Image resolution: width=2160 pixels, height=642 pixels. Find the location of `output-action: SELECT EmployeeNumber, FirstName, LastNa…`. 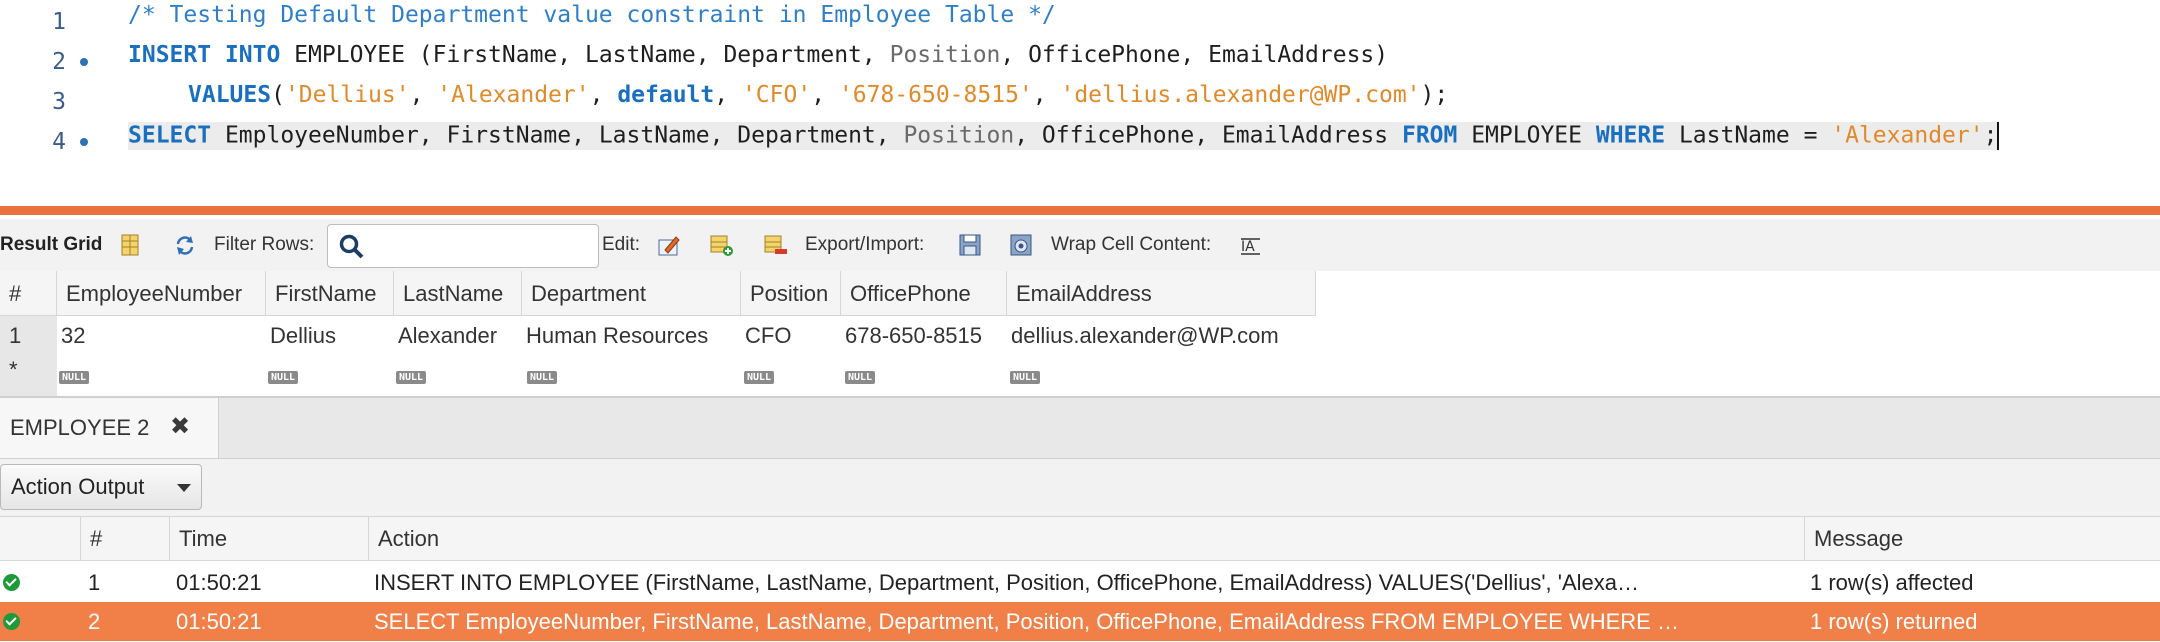

output-action: SELECT EmployeeNumber, FirstName, LastNa… is located at coordinates (1026, 621).